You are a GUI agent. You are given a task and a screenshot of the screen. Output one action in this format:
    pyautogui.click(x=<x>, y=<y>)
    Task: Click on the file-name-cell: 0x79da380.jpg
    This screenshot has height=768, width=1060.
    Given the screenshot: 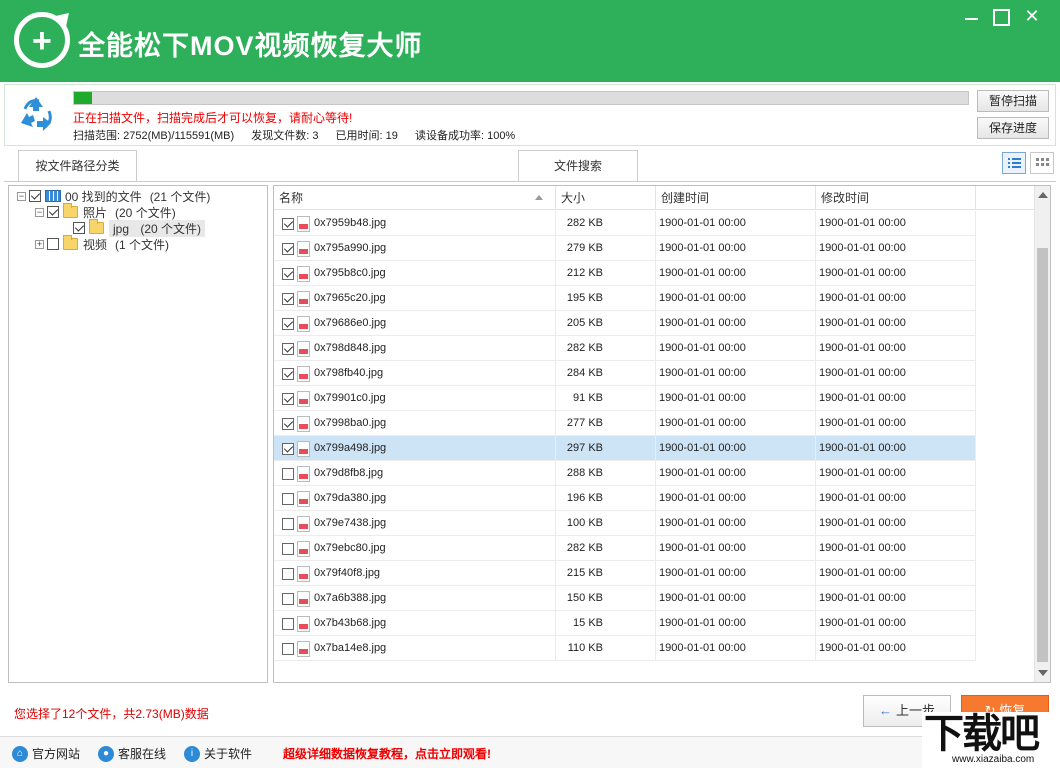 What is the action you would take?
    pyautogui.click(x=415, y=498)
    